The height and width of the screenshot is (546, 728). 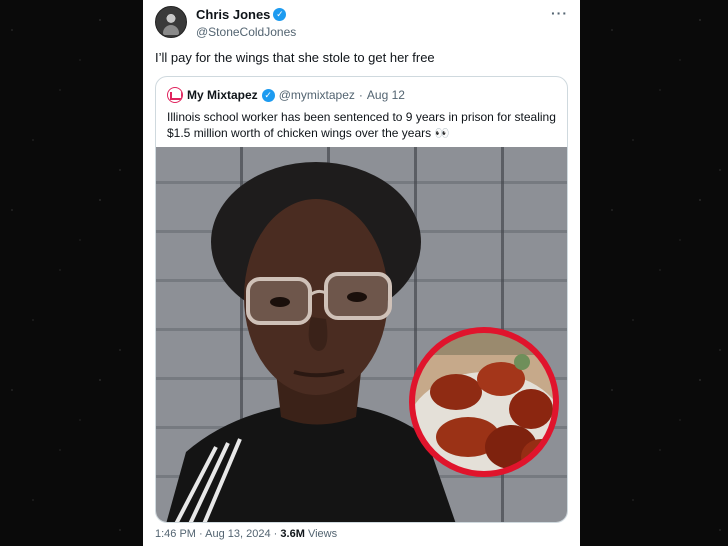 What do you see at coordinates (171, 22) in the screenshot?
I see `author-avatar` at bounding box center [171, 22].